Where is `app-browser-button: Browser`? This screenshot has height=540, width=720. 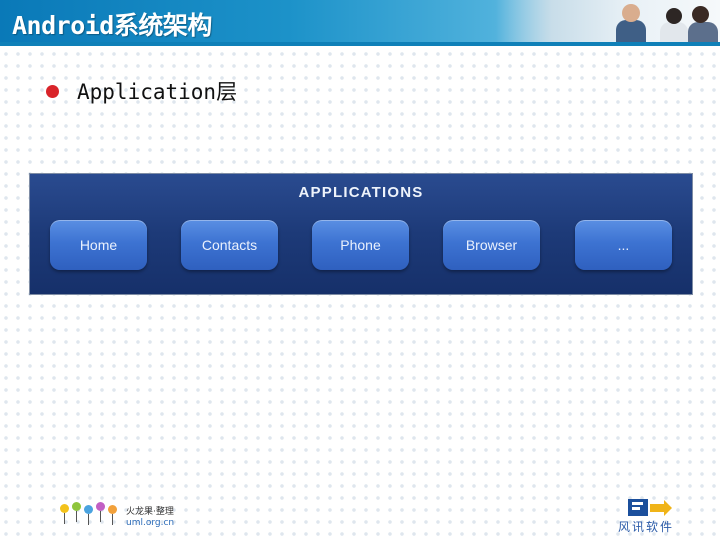 app-browser-button: Browser is located at coordinates (491, 245).